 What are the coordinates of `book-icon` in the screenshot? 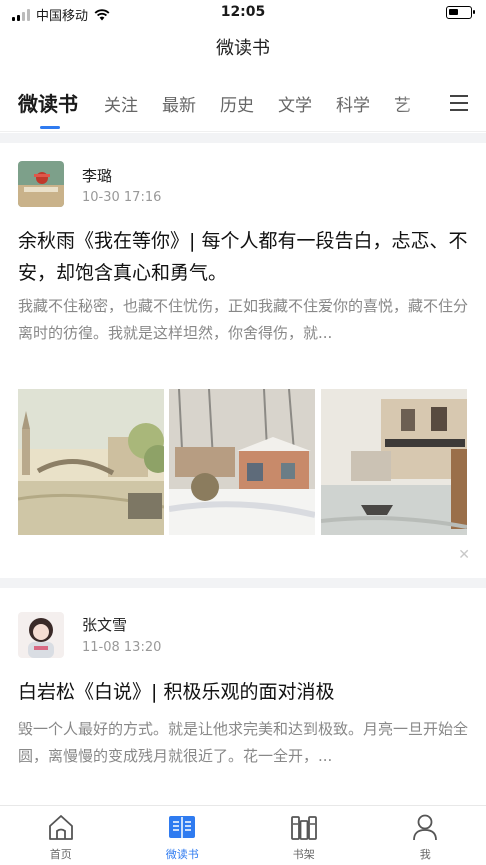 It's located at (182, 827).